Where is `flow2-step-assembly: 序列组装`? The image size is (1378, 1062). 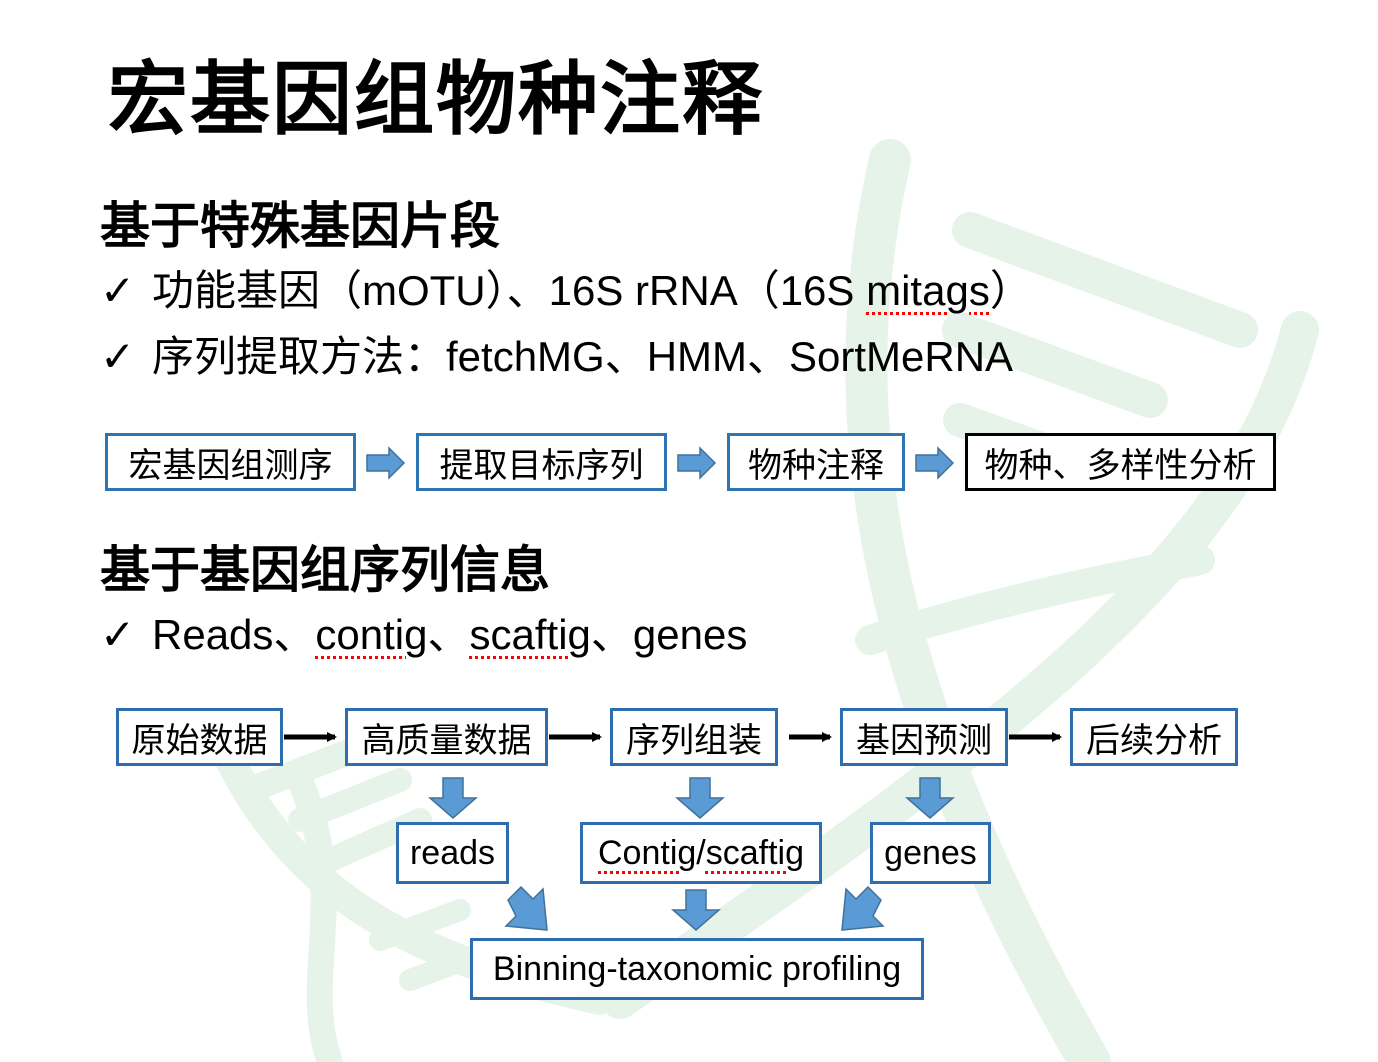 flow2-step-assembly: 序列组装 is located at coordinates (694, 737).